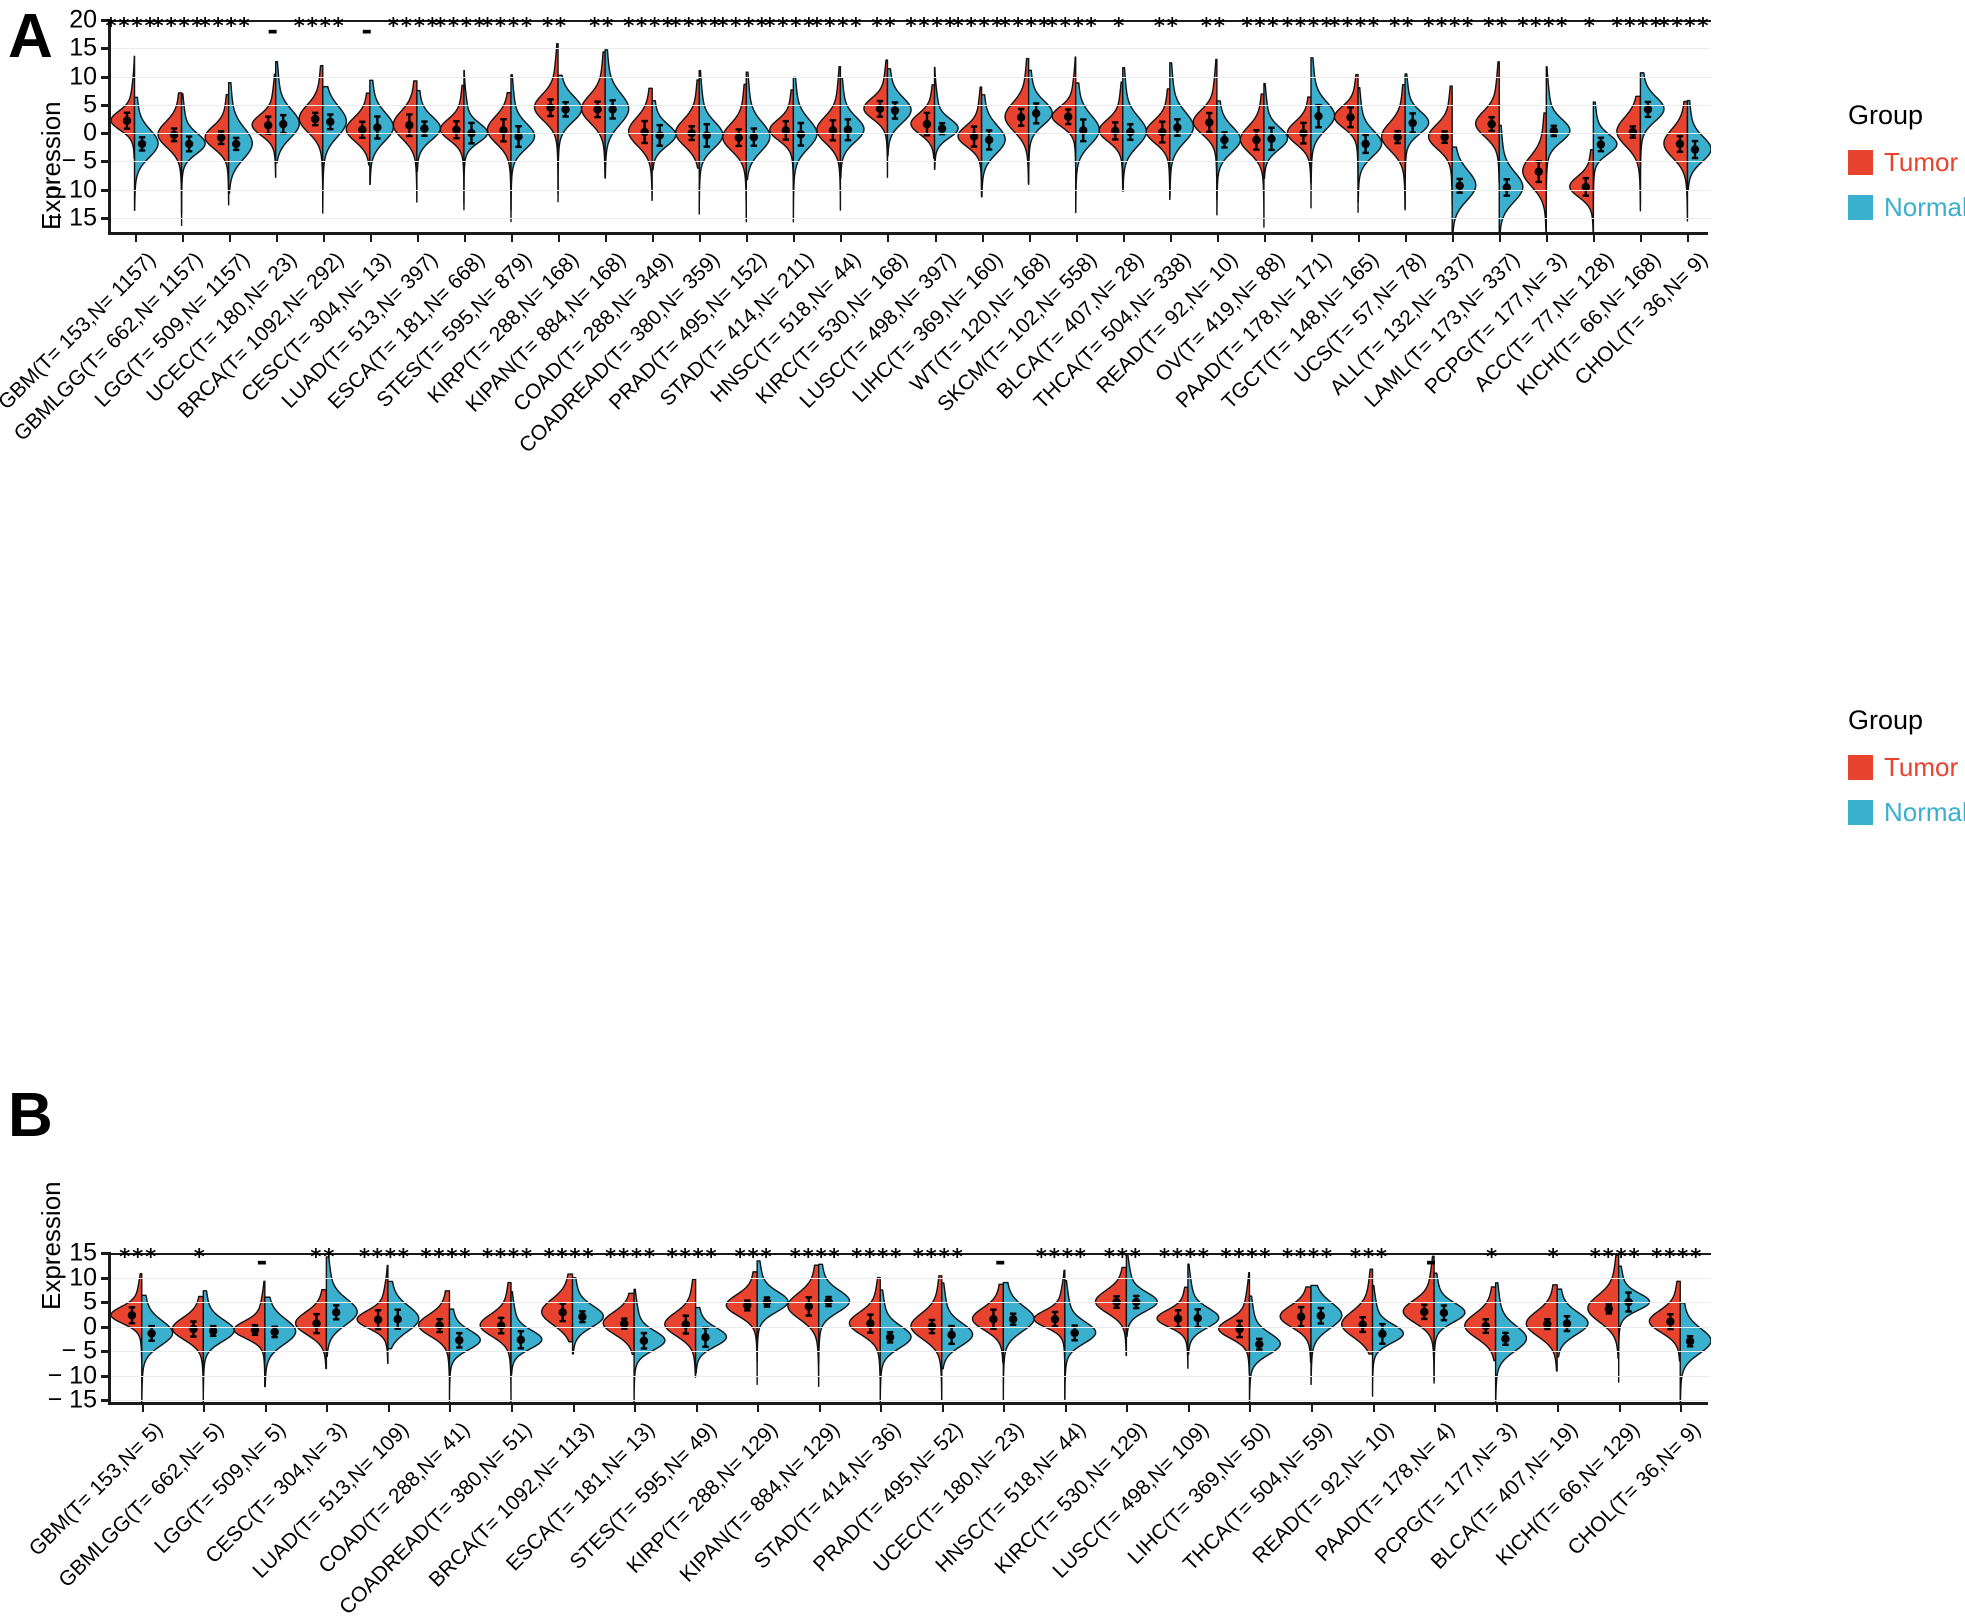 The image size is (1965, 1620). I want to click on plot-frame-top, so click(909, 1254).